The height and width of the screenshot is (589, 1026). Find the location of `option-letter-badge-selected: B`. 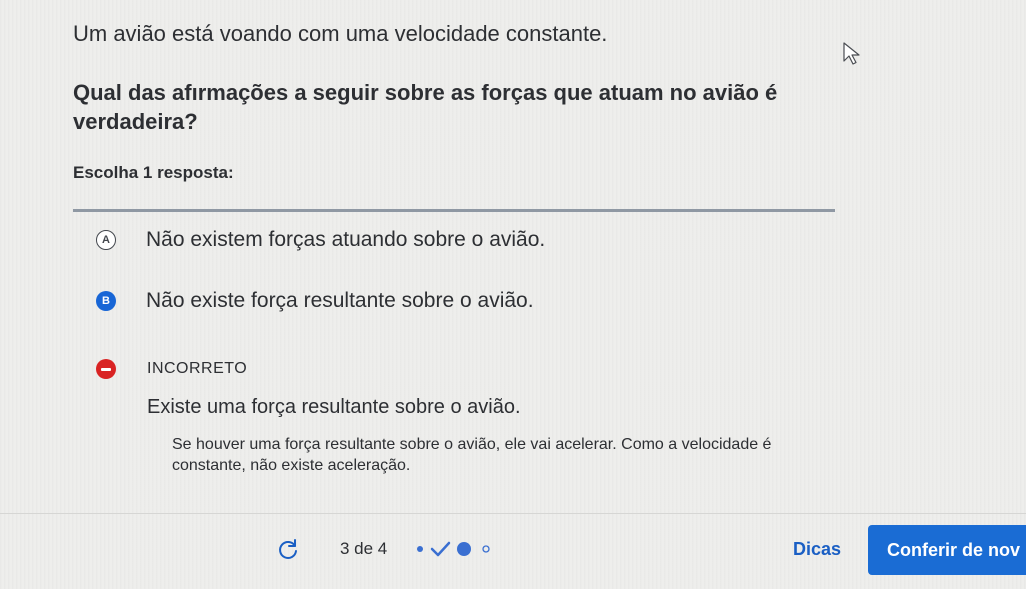

option-letter-badge-selected: B is located at coordinates (106, 301).